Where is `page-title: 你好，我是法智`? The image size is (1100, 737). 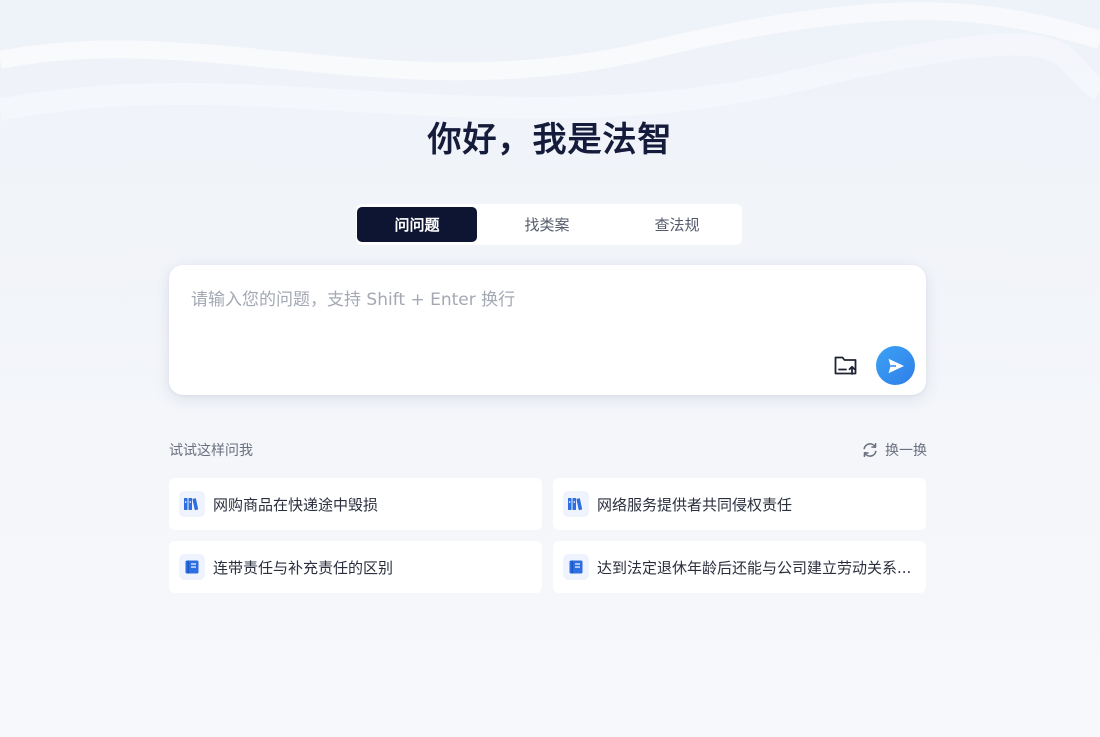
page-title: 你好，我是法智 is located at coordinates (550, 140).